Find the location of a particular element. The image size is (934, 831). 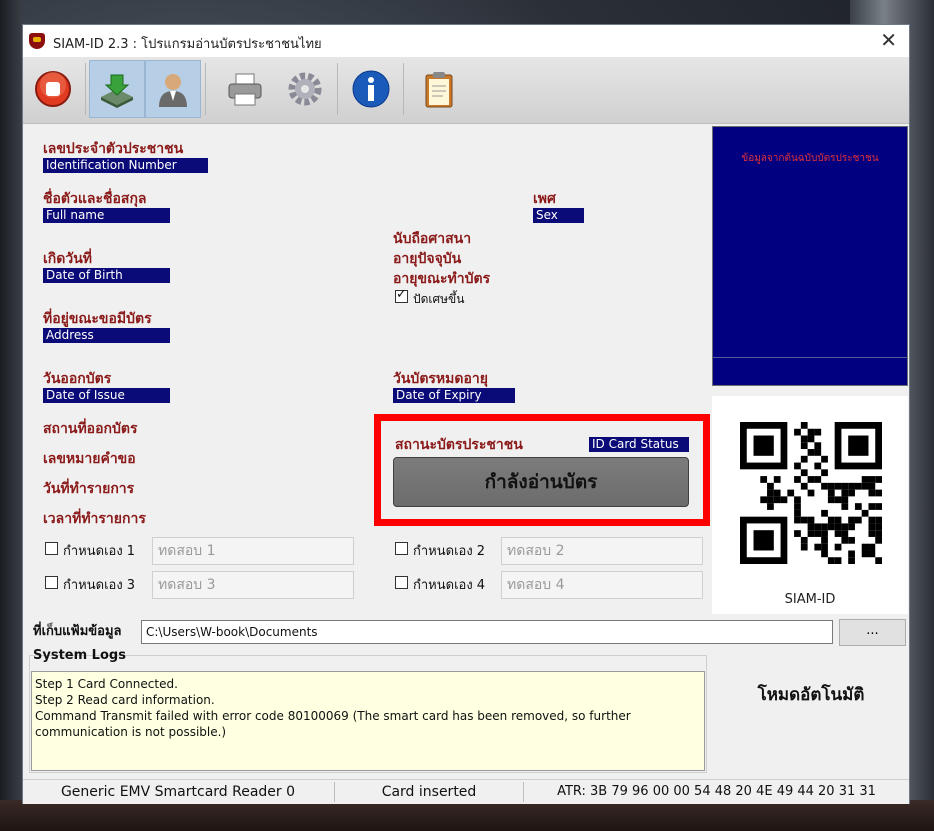

toolbar is located at coordinates (466, 90).